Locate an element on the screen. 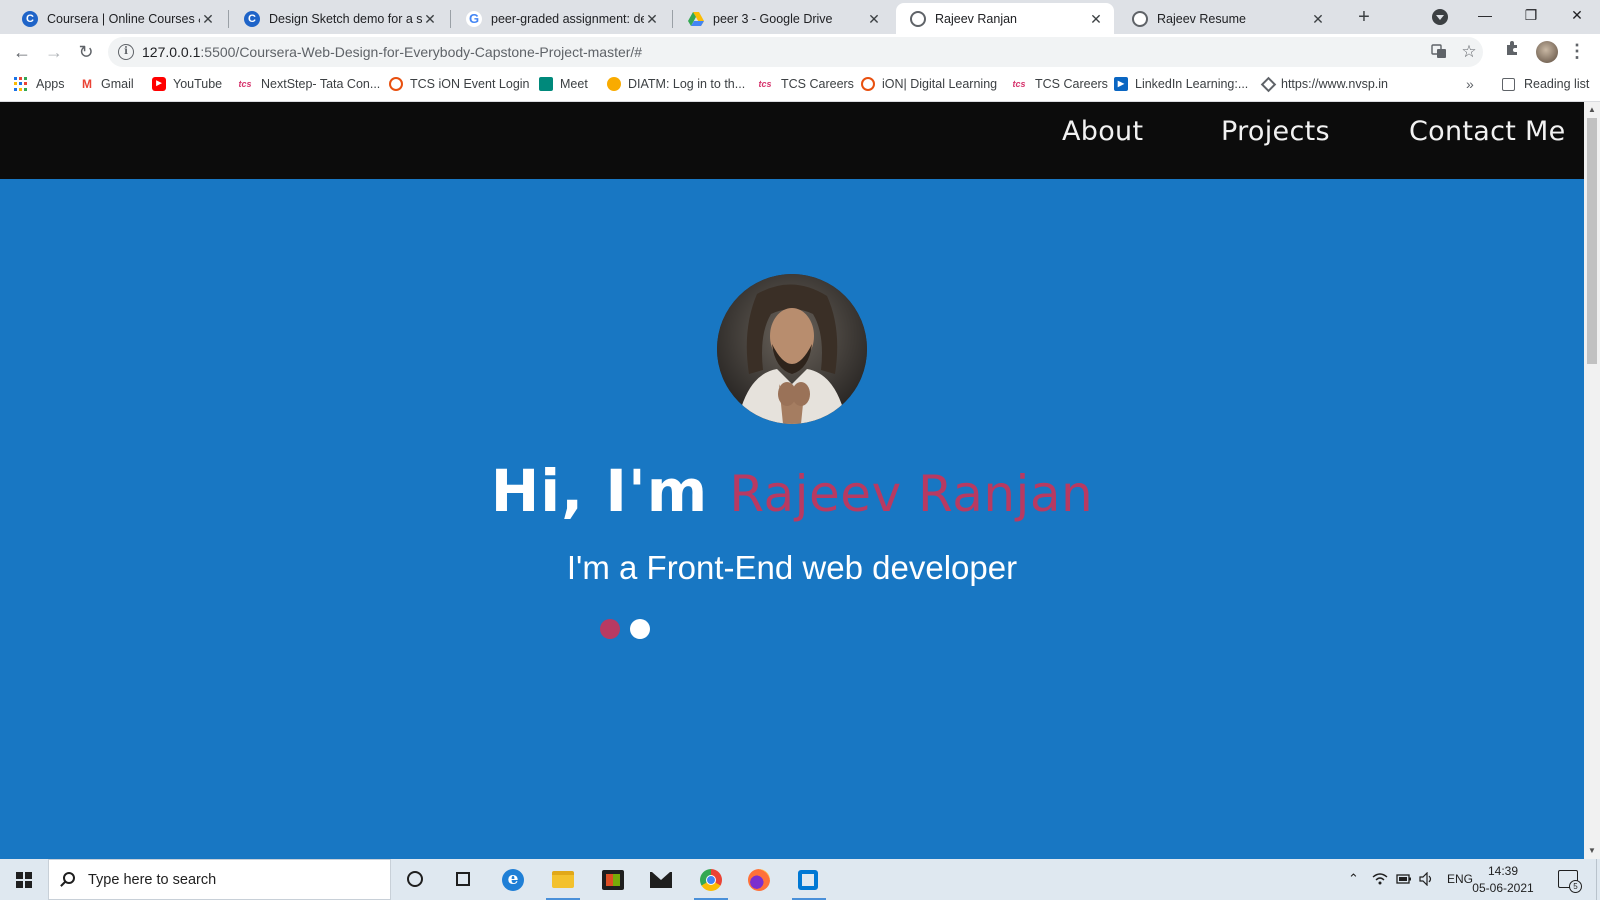 The width and height of the screenshot is (1600, 900). tab-title: Rajeev Ranjan is located at coordinates (976, 18).